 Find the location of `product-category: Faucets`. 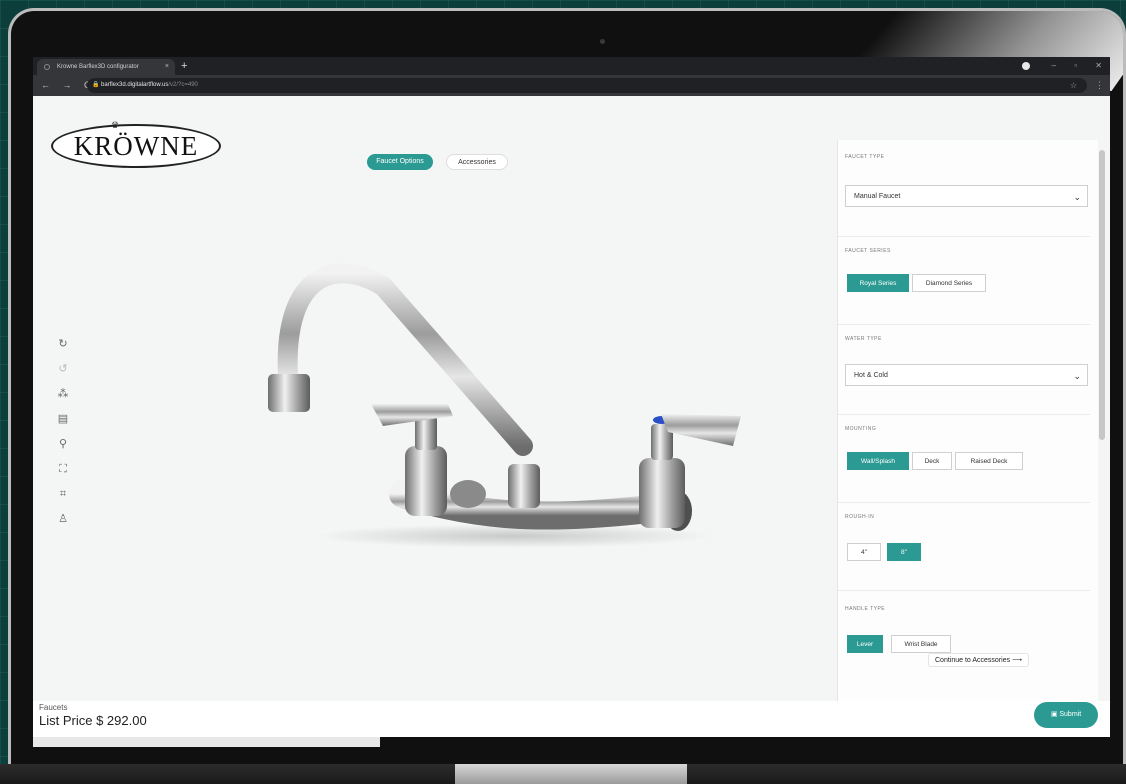

product-category: Faucets is located at coordinates (53, 707).